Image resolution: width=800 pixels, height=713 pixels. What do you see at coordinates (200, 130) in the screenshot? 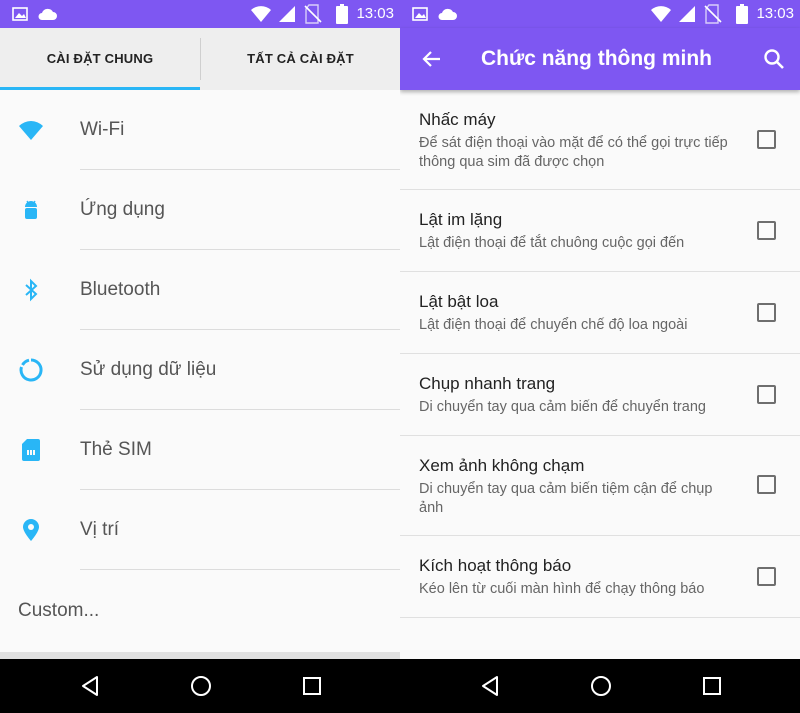
I see `settings-item-wifi: Wi-Fi` at bounding box center [200, 130].